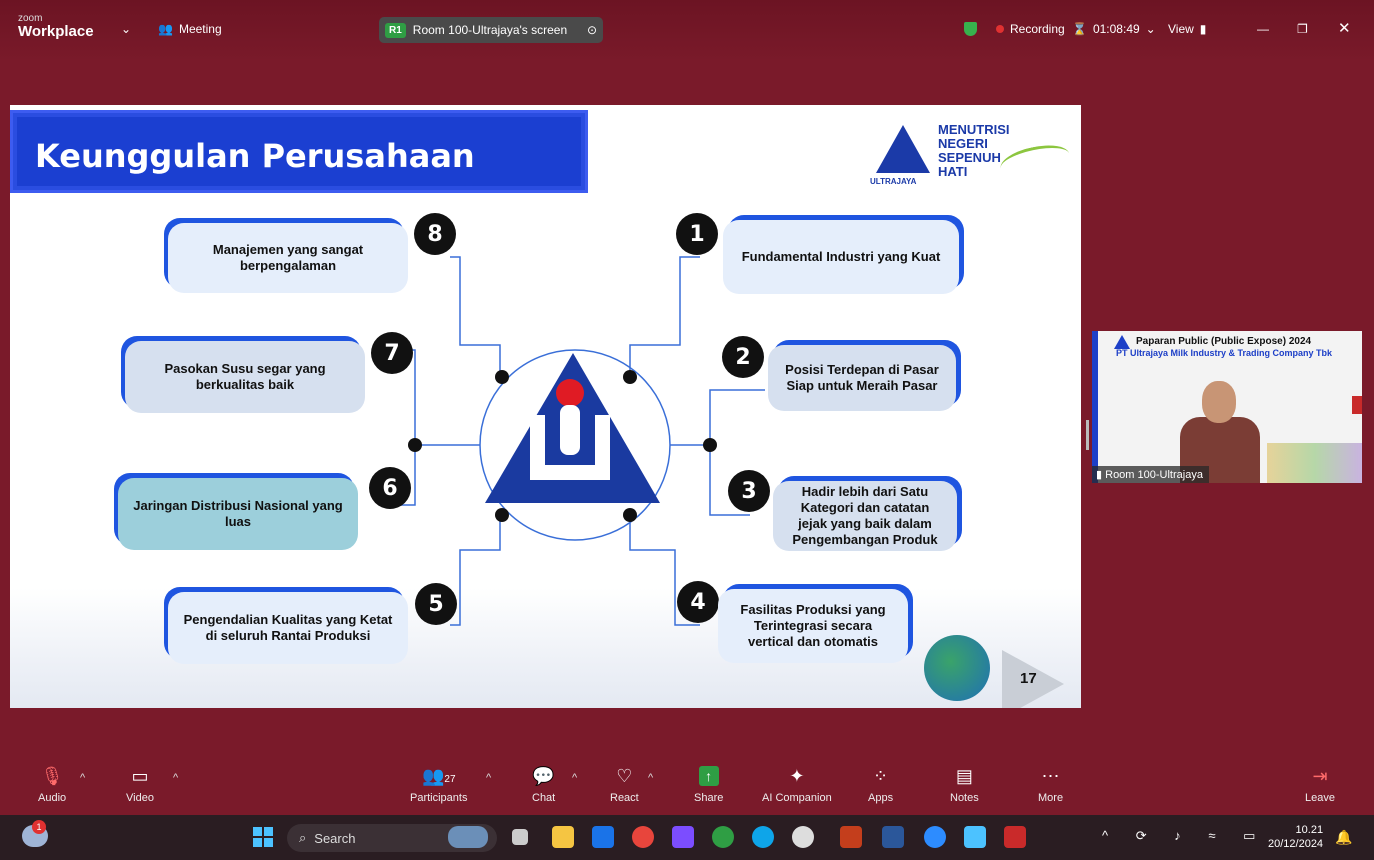 This screenshot has width=1374, height=860. Describe the element at coordinates (1219, 402) in the screenshot. I see `presenter-head` at that location.